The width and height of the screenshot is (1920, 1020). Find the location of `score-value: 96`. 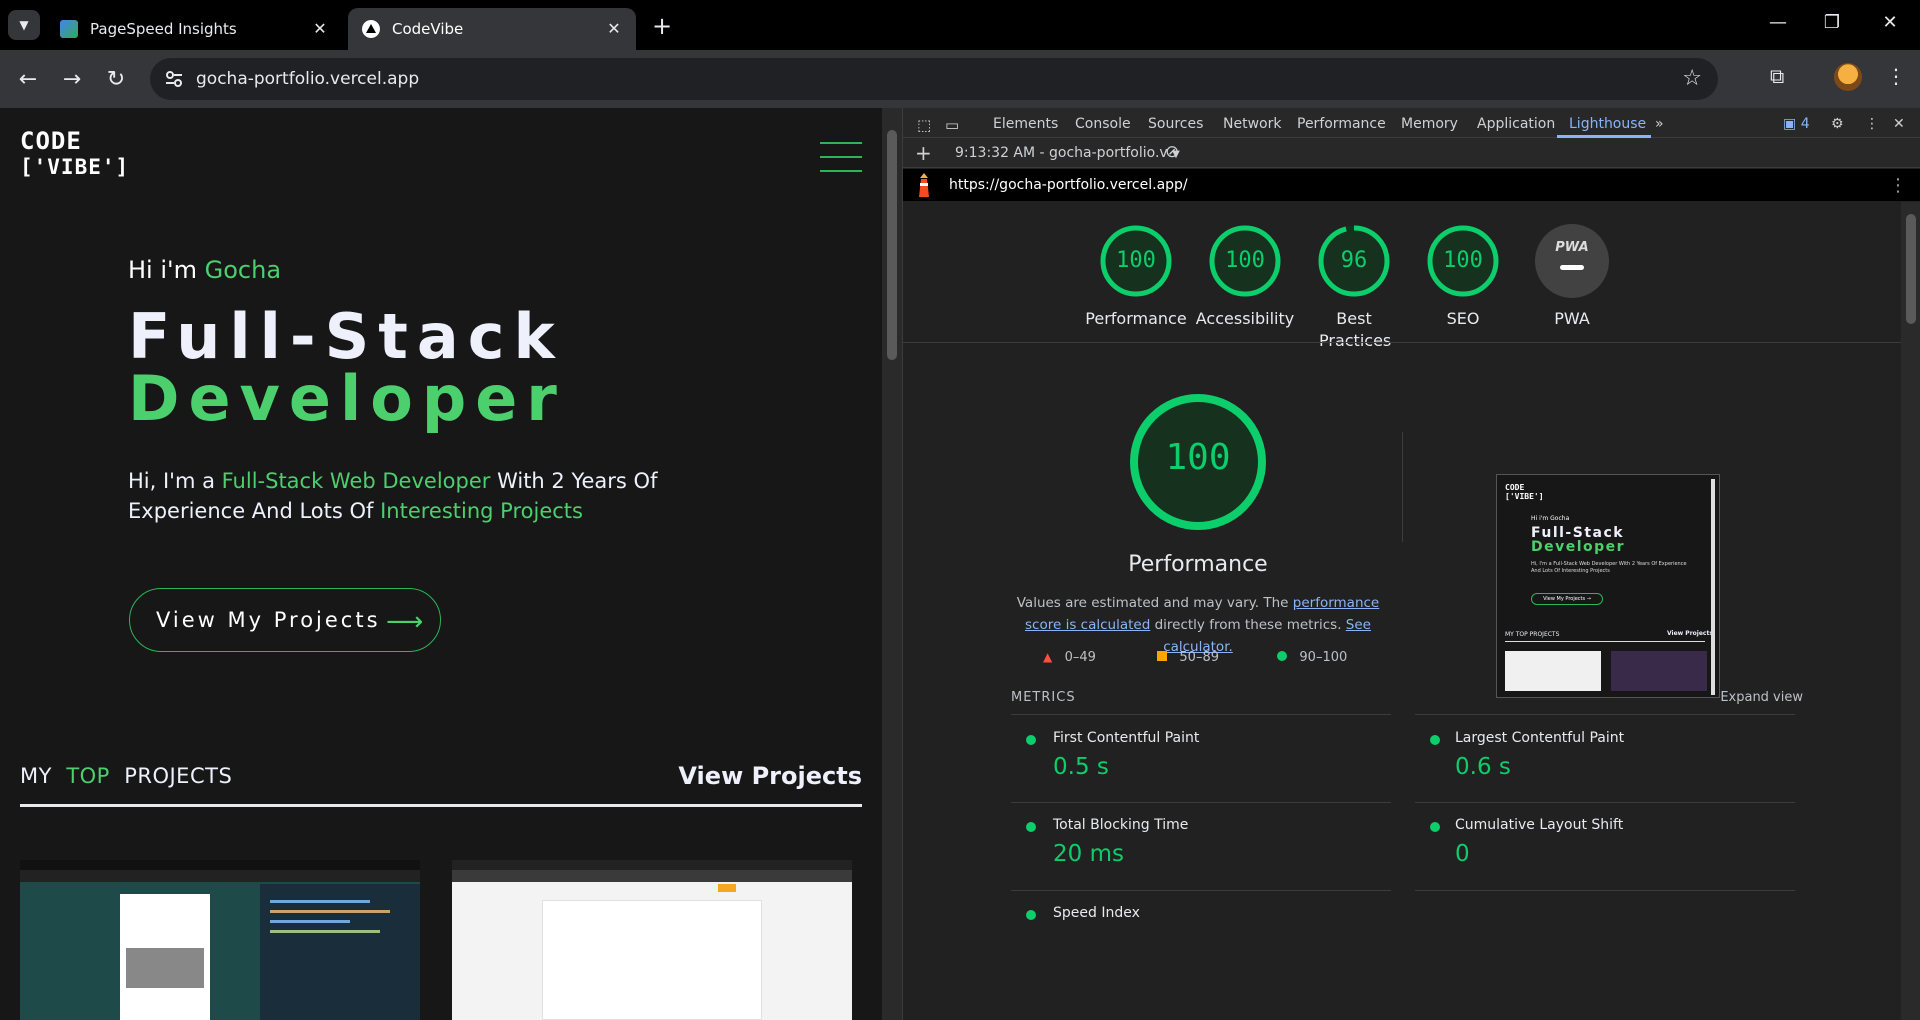

score-value: 96 is located at coordinates (1354, 260).